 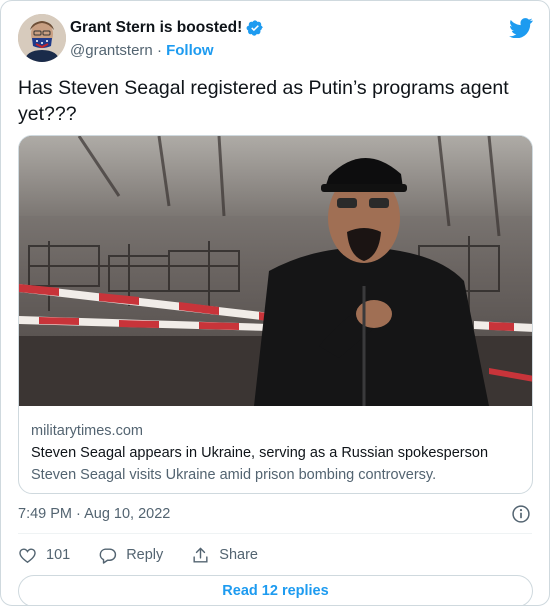 I want to click on link-domain: militarytimes.com, so click(x=87, y=431).